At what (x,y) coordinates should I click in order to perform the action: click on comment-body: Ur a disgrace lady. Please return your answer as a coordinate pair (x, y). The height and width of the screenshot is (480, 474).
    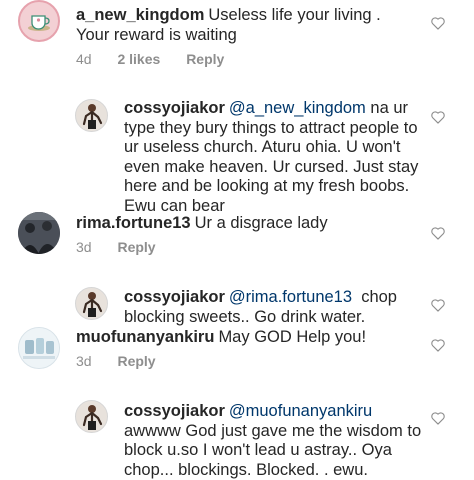
    Looking at the image, I should click on (261, 223).